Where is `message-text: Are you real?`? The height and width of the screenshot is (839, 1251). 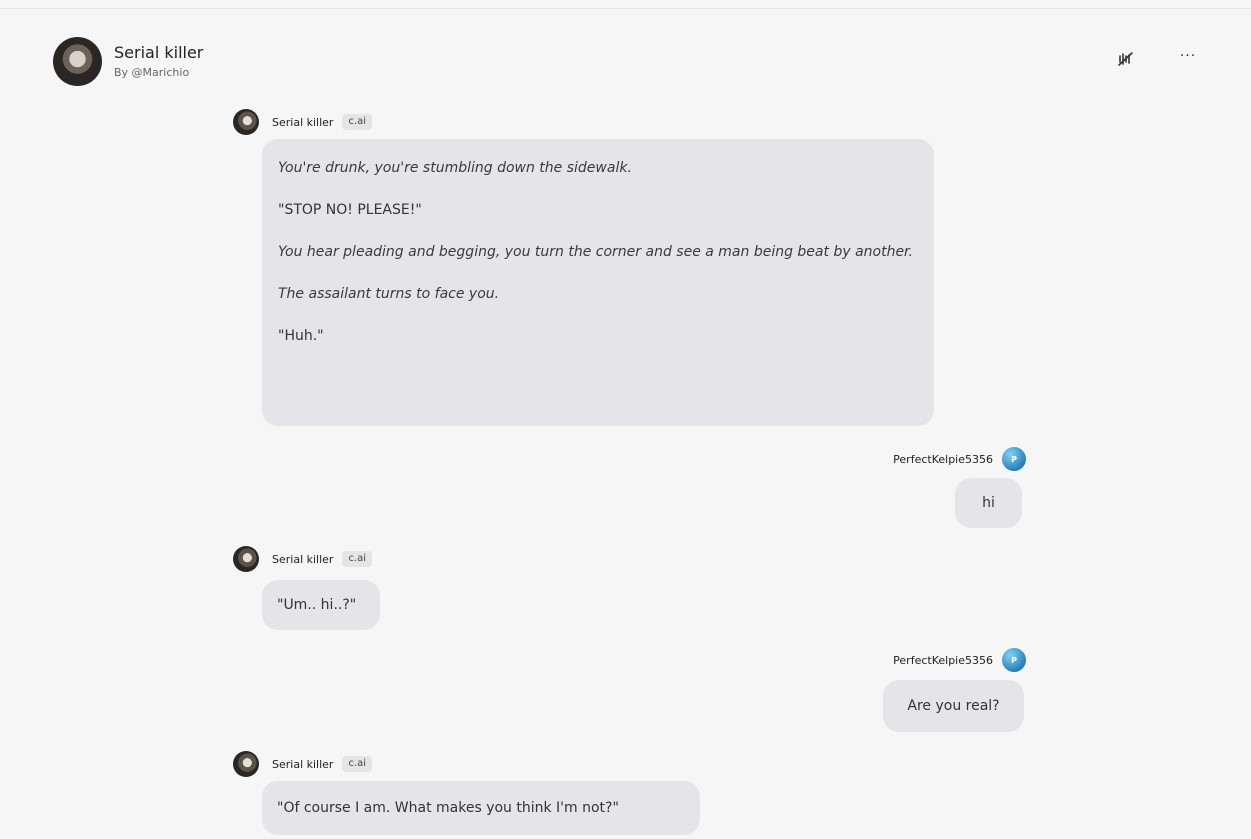
message-text: Are you real? is located at coordinates (953, 706).